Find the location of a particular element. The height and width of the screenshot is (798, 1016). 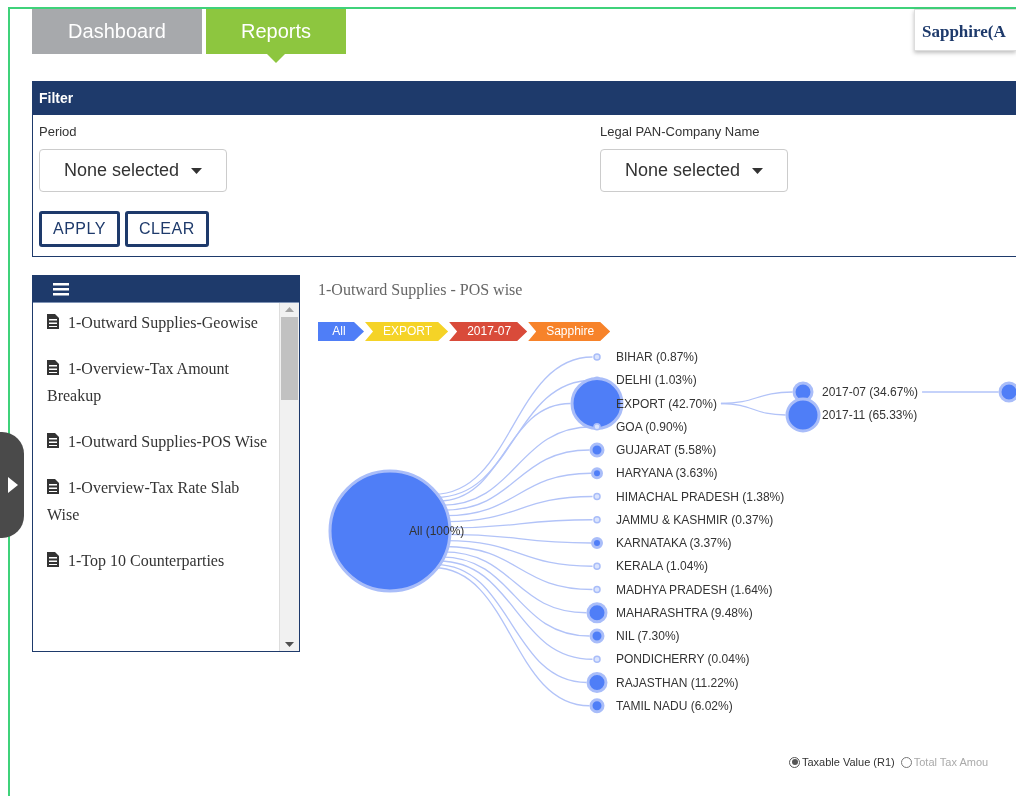

node-label: All (100%) is located at coordinates (437, 531).